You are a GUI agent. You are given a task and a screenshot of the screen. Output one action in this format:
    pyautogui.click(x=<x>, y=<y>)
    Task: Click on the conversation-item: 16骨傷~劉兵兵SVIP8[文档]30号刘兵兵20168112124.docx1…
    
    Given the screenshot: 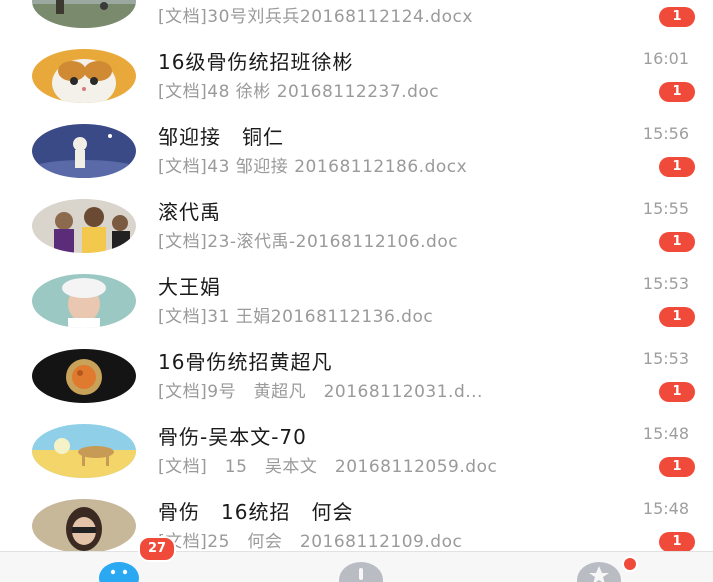 What is the action you would take?
    pyautogui.click(x=356, y=18)
    